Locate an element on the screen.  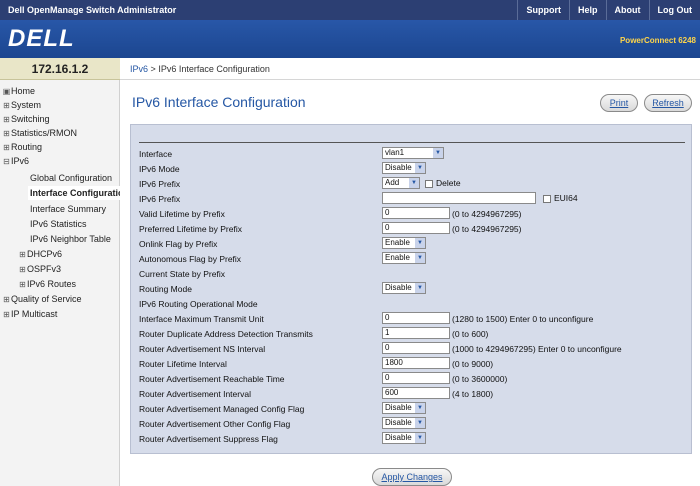
ip-address: 172.16.1.2 is located at coordinates (60, 69).